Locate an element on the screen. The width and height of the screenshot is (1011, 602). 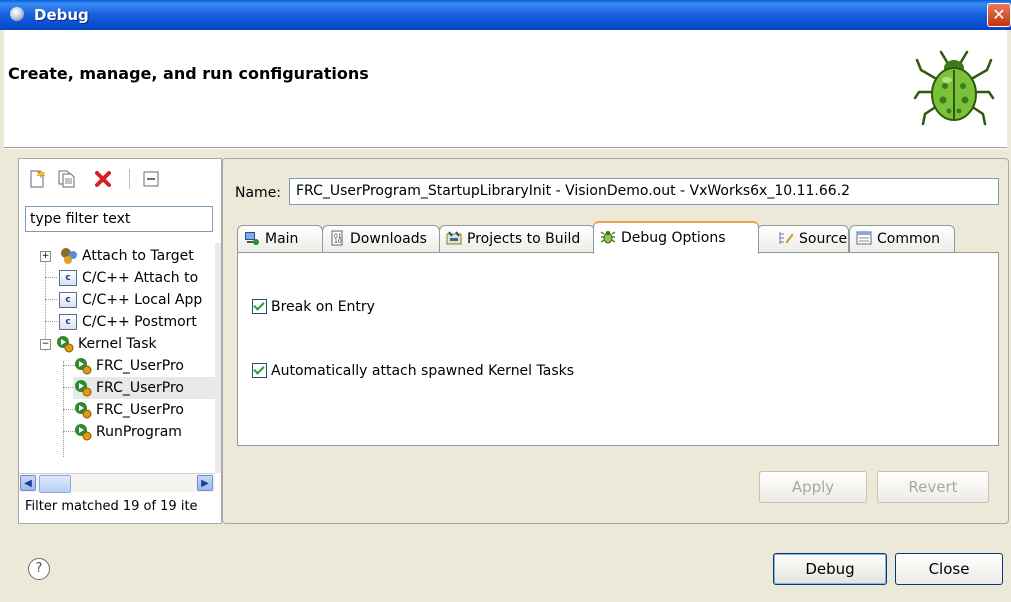
tab-common: Common is located at coordinates (902, 239).